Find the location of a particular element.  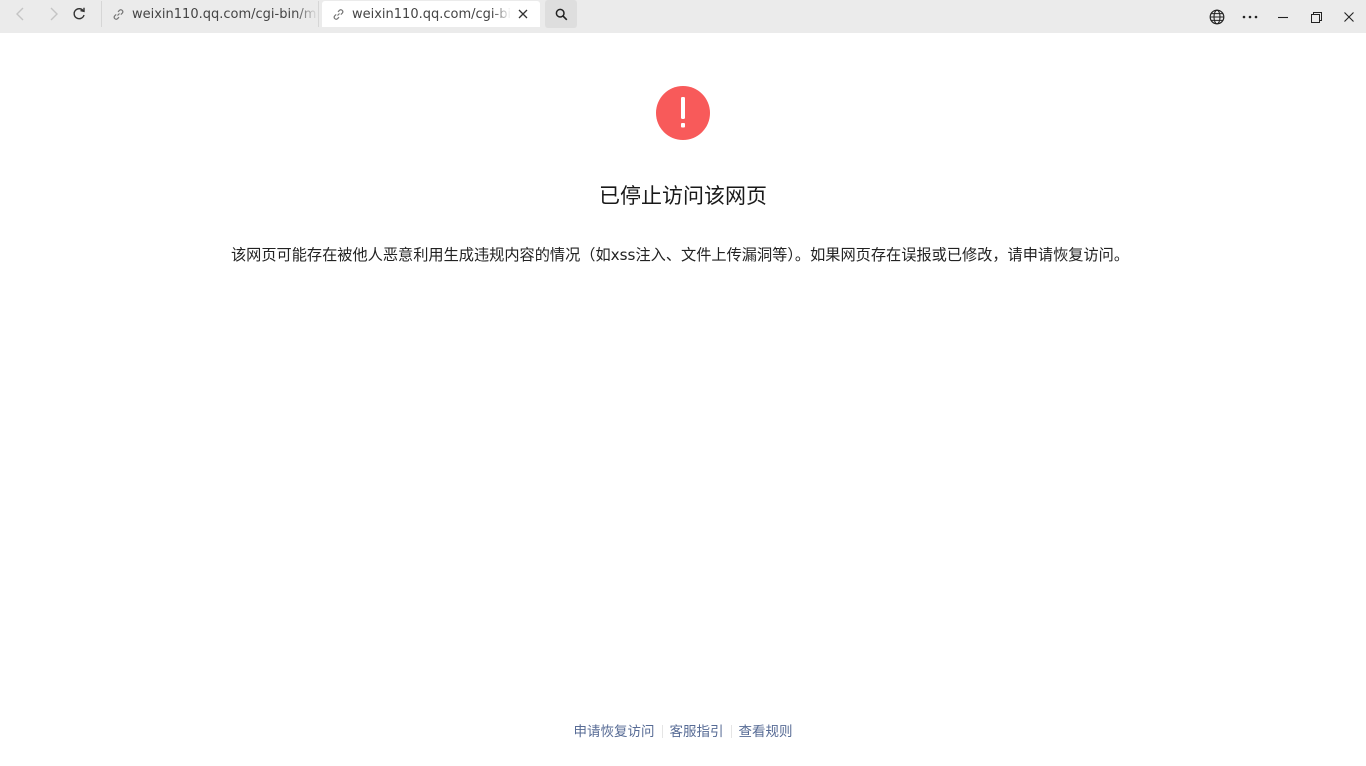

reload-icon is located at coordinates (79, 14).